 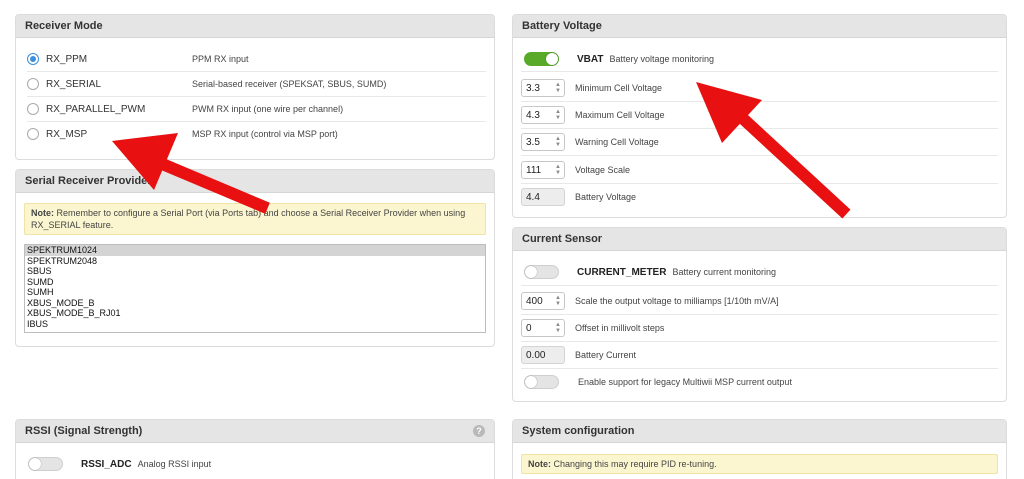 I want to click on receiver-mode-header: Receiver Mode, so click(x=255, y=26).